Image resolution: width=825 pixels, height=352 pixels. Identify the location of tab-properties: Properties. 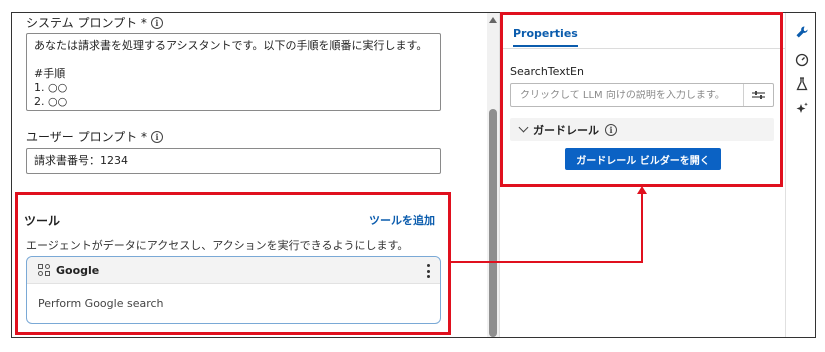
(545, 37).